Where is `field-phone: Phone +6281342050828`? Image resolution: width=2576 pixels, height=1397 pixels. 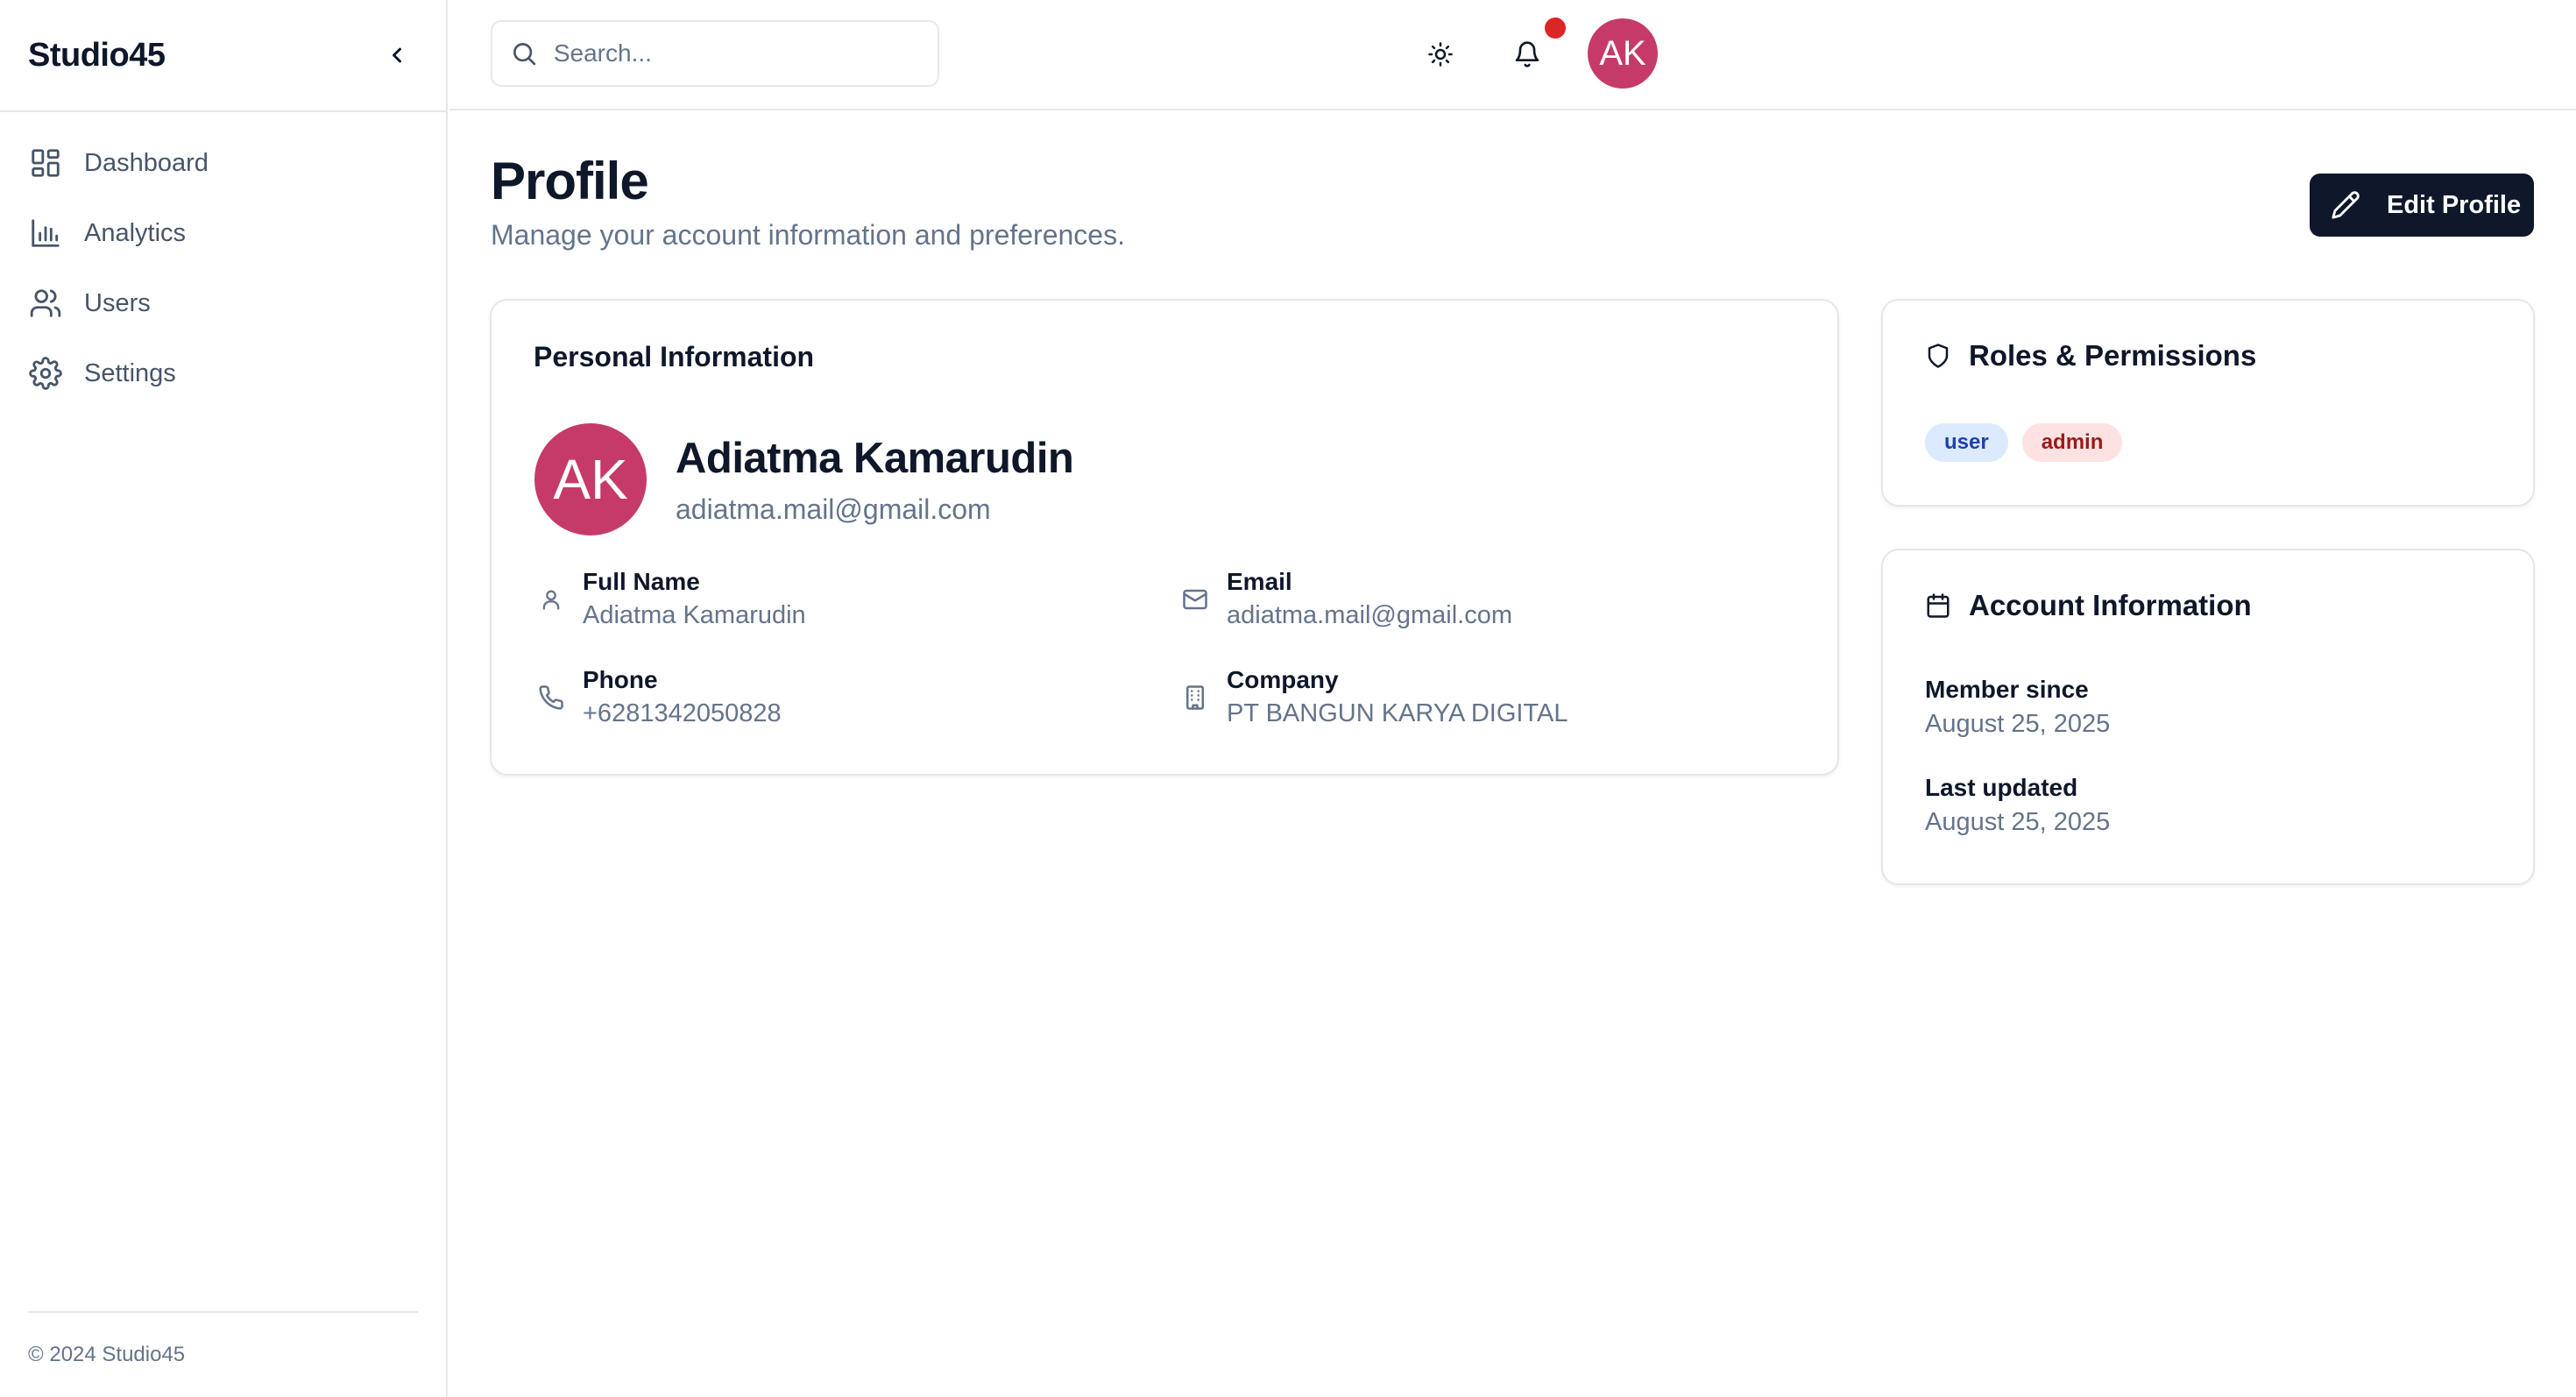
field-phone: Phone +6281342050828 is located at coordinates (658, 697).